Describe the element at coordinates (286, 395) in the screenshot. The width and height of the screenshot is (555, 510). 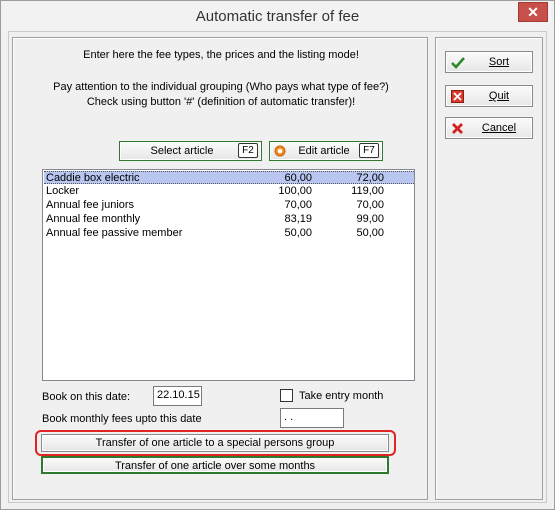
I see `take-entry-month-checkbox` at that location.